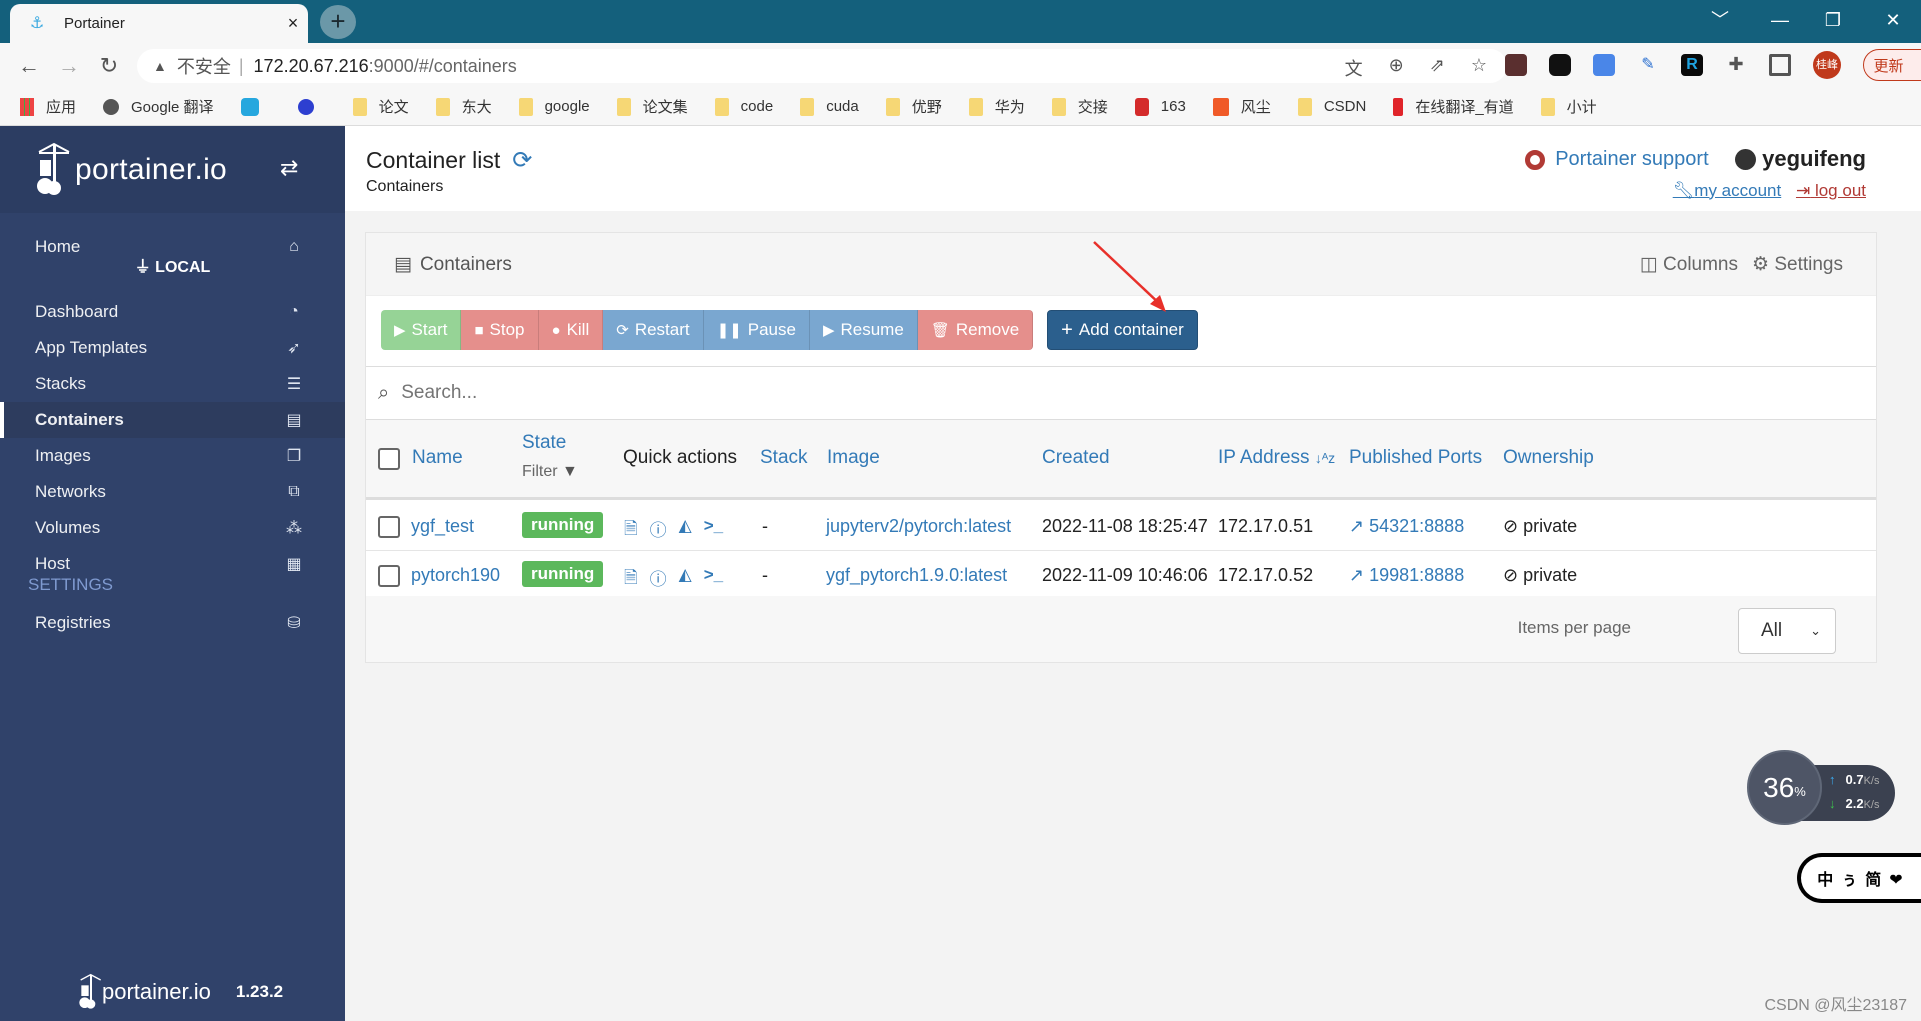  Describe the element at coordinates (1560, 65) in the screenshot. I see `extension-tampermonkey-icon` at that location.